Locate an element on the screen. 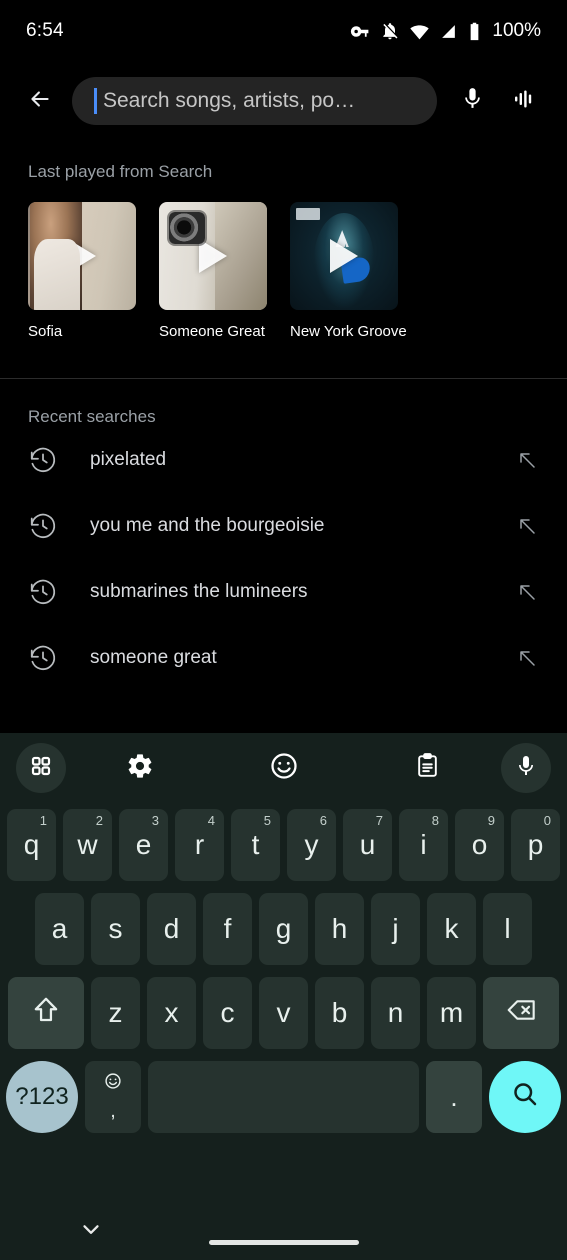 Image resolution: width=567 pixels, height=1260 pixels. key-label: x is located at coordinates (171, 1012).